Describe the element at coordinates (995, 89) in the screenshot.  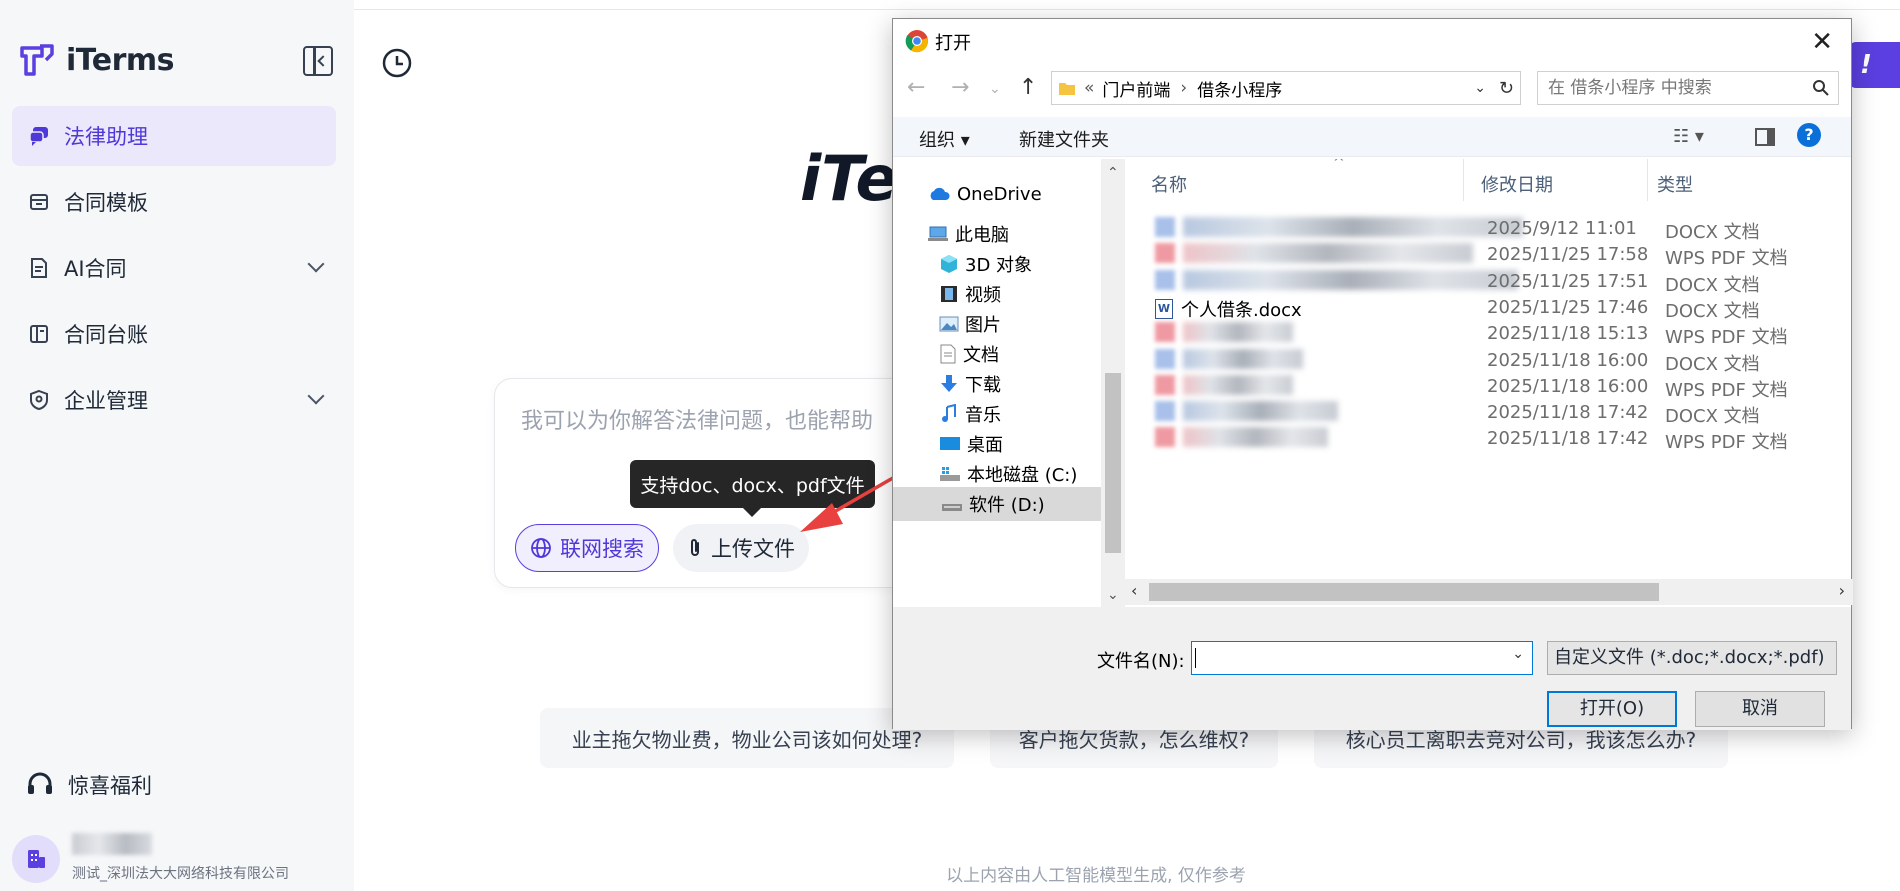
I see `recent-dropdown-icon: ⌄` at that location.